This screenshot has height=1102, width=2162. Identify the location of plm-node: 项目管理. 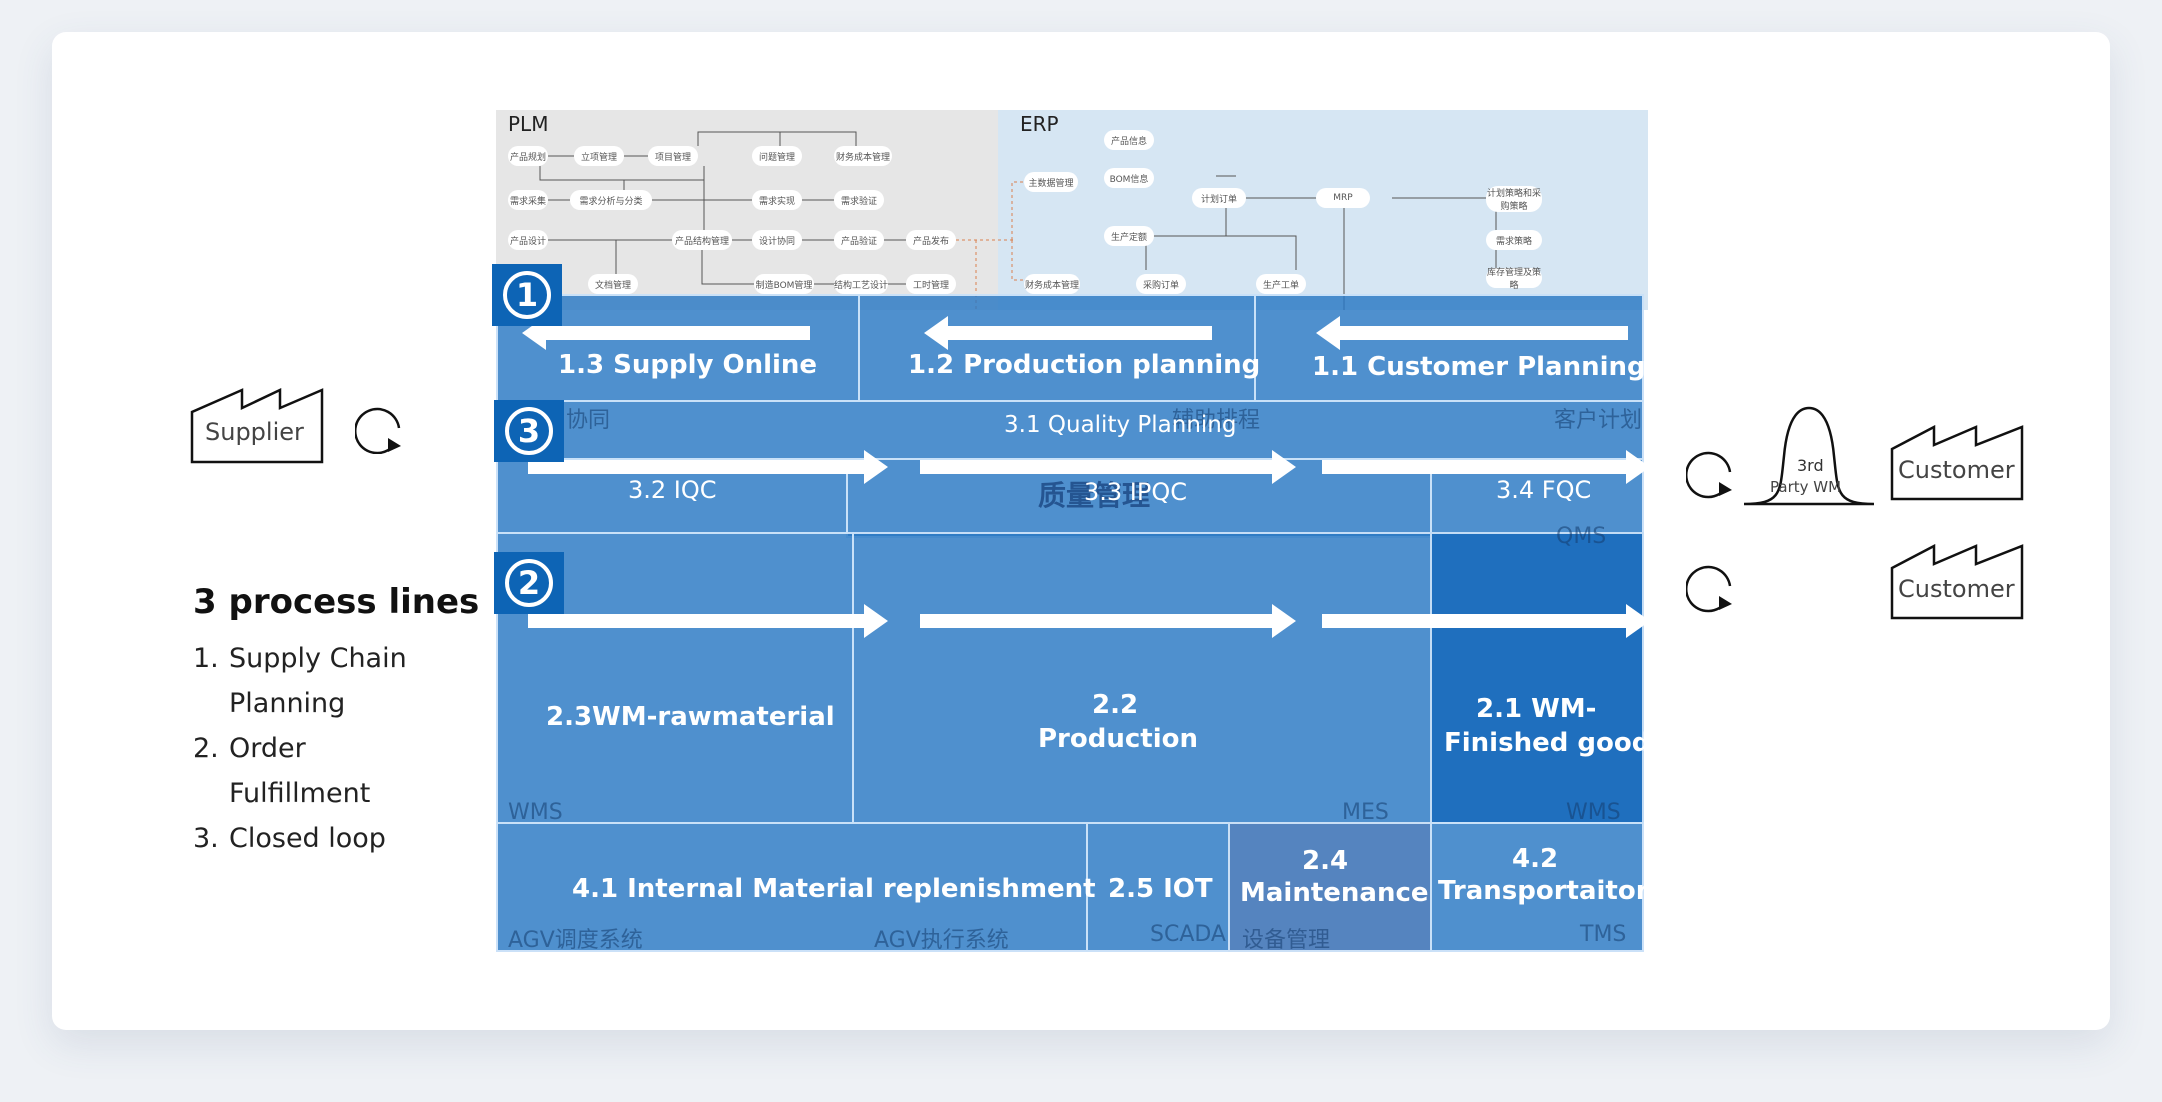
(673, 156).